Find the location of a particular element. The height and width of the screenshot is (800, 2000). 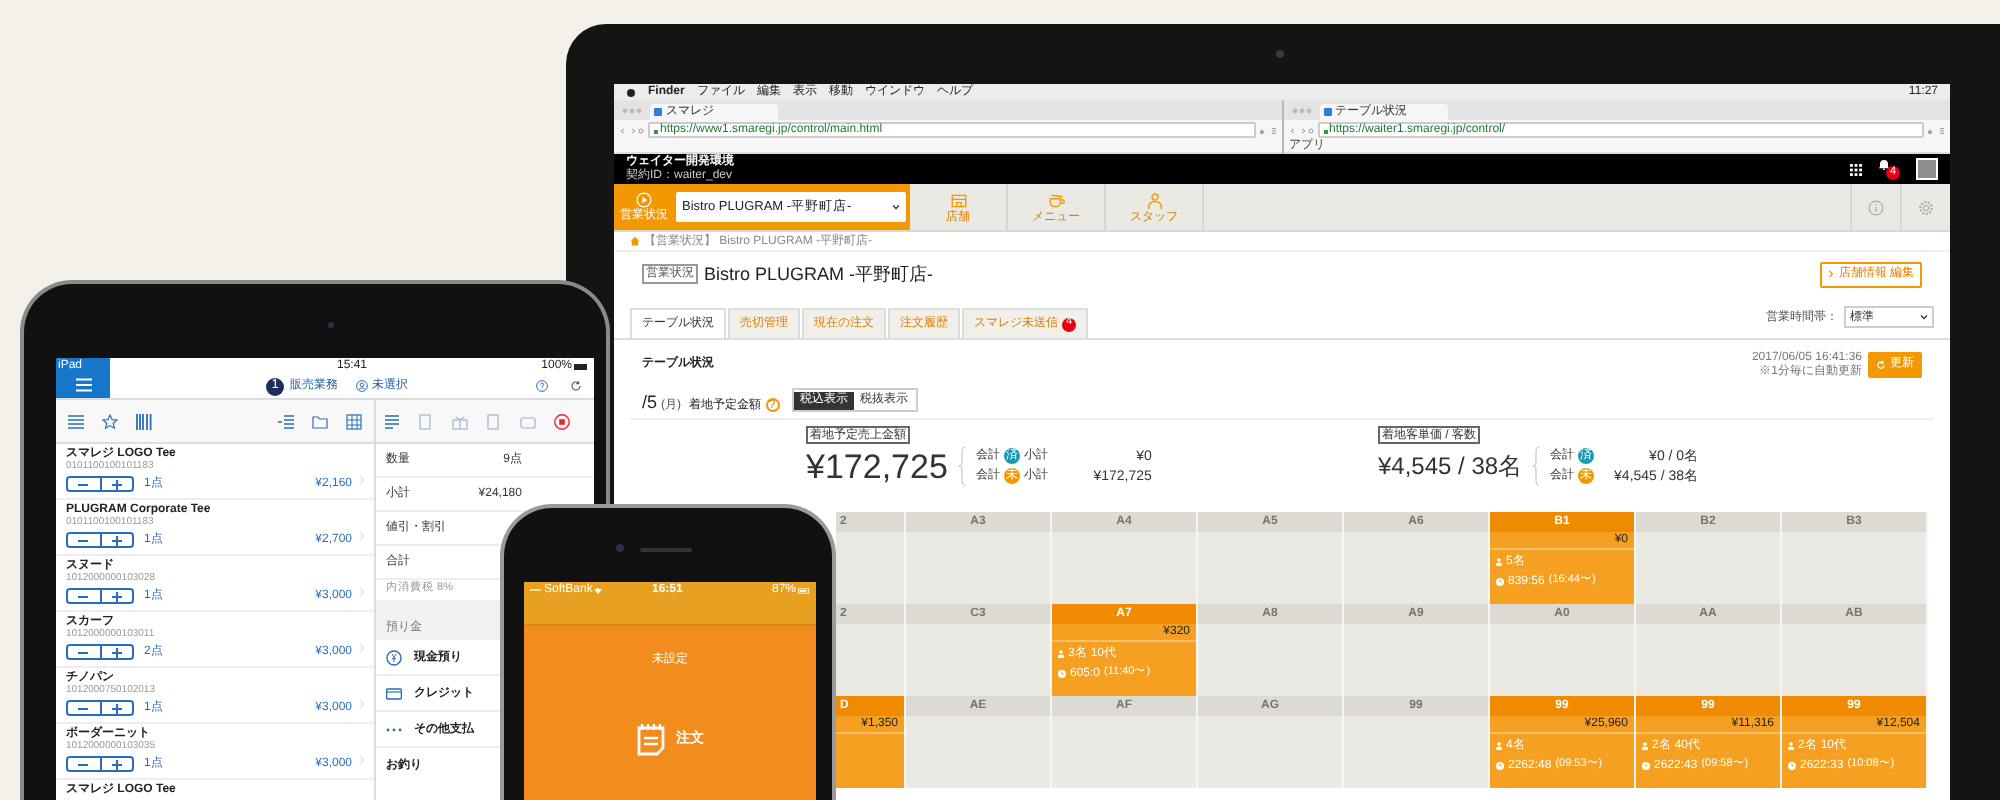

folder-icon is located at coordinates (320, 421).